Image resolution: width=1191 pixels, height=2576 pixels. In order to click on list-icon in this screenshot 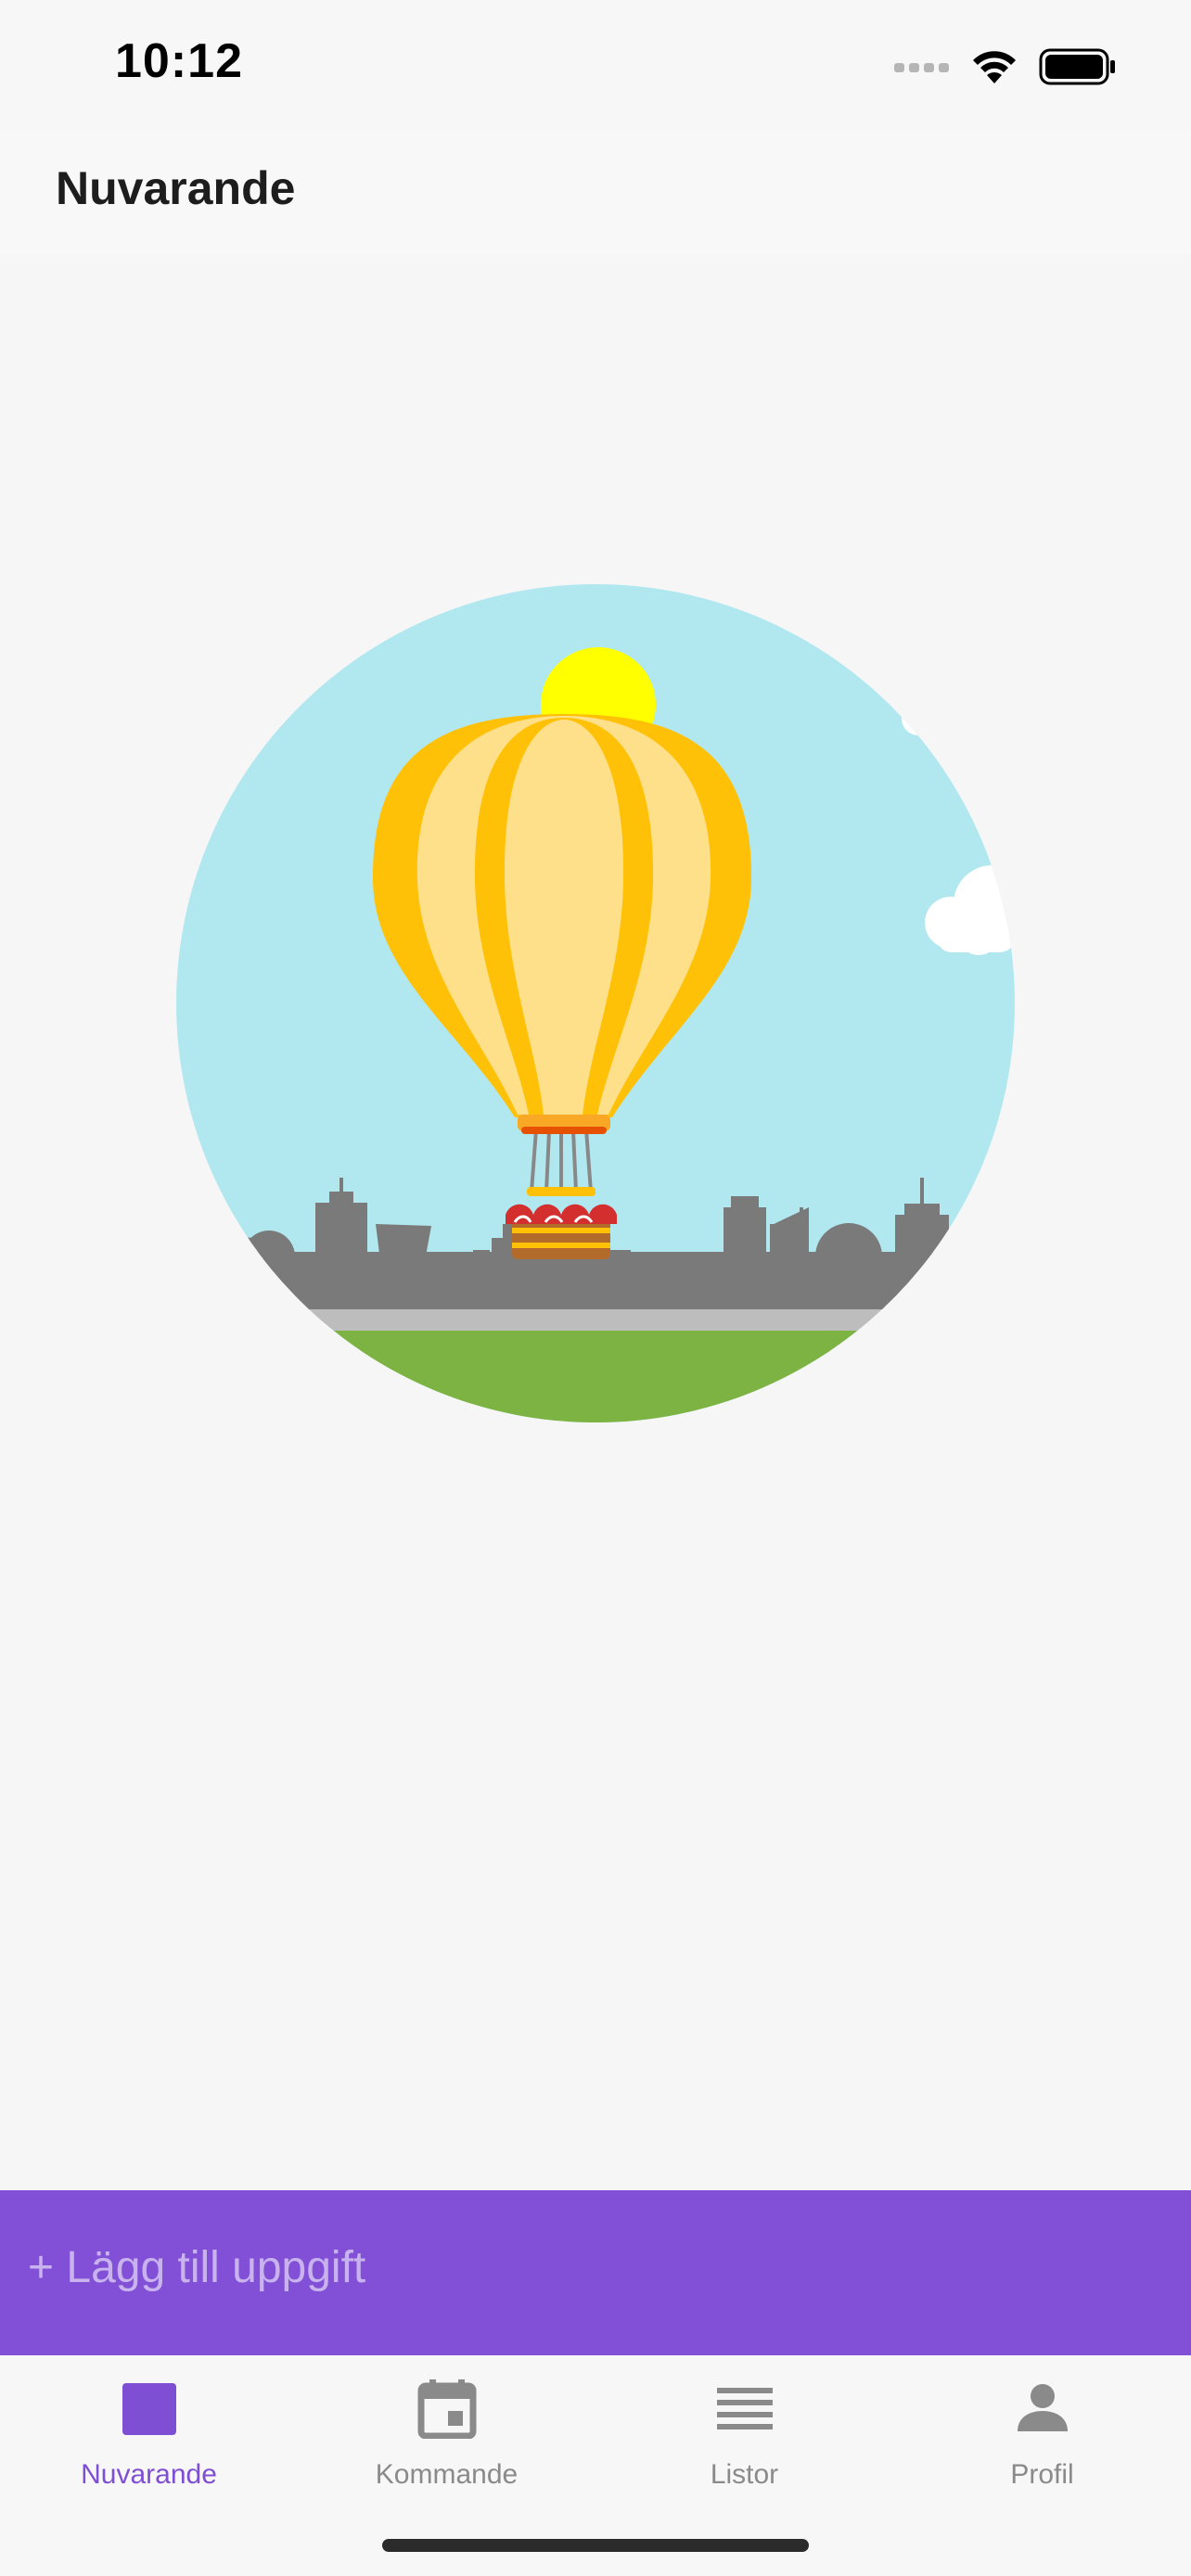, I will do `click(744, 2408)`.